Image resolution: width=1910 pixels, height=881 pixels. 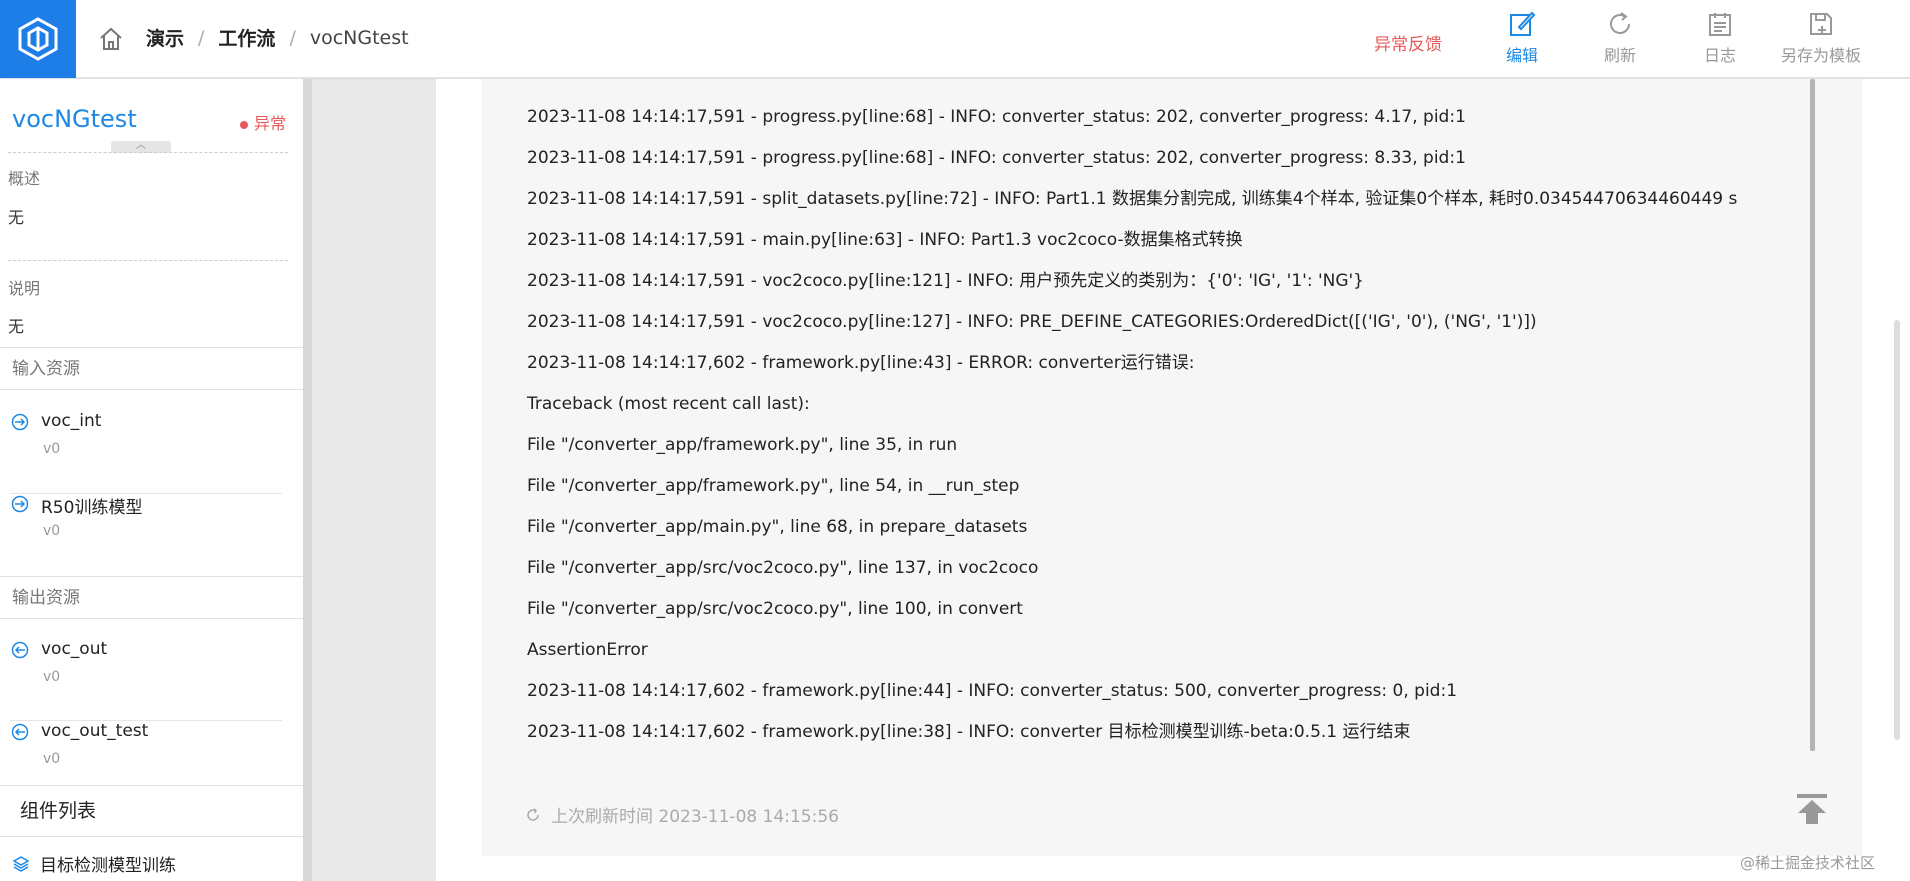 I want to click on last-refresh-text: 上次刷新时间 2023-11-08 14:15:56, so click(x=695, y=817).